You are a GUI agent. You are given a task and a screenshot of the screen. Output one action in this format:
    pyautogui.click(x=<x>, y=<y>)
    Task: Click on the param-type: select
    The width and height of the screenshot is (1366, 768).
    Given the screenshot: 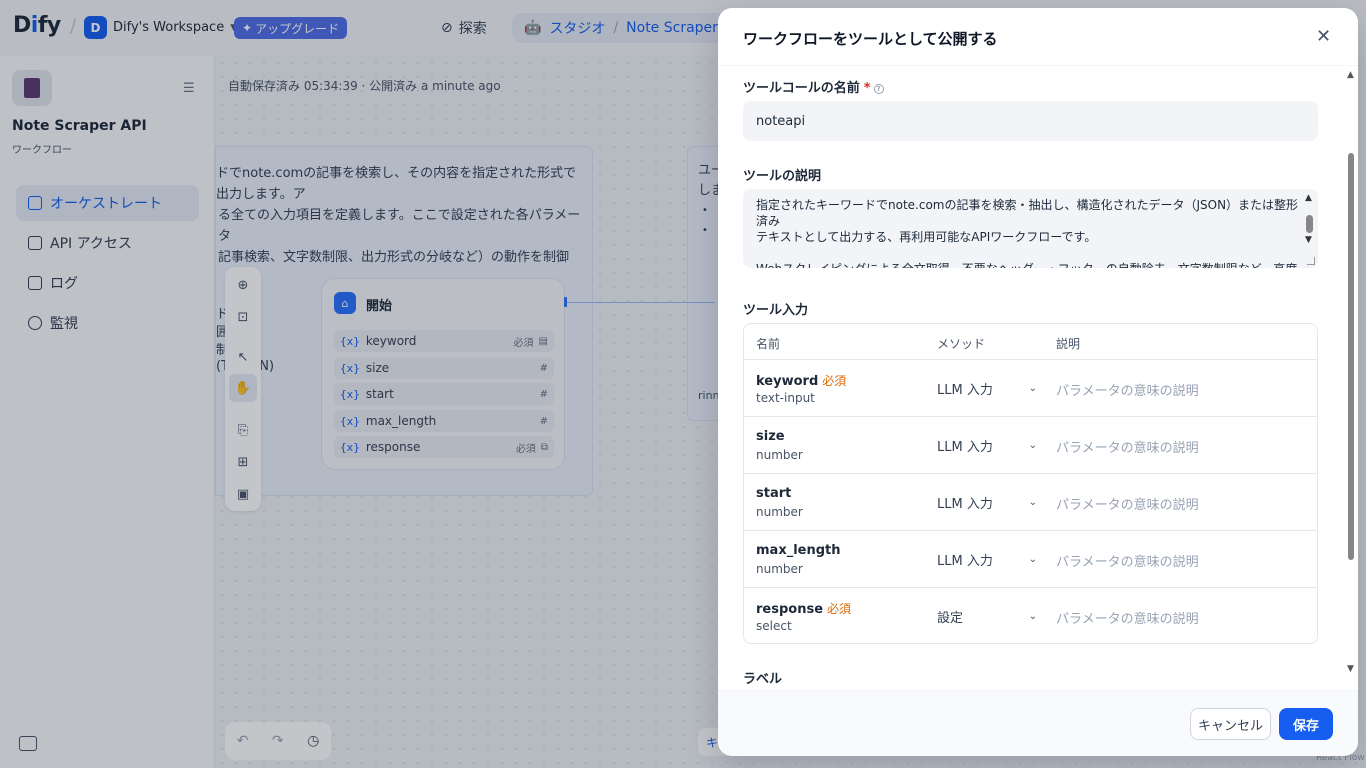 What is the action you would take?
    pyautogui.click(x=774, y=626)
    